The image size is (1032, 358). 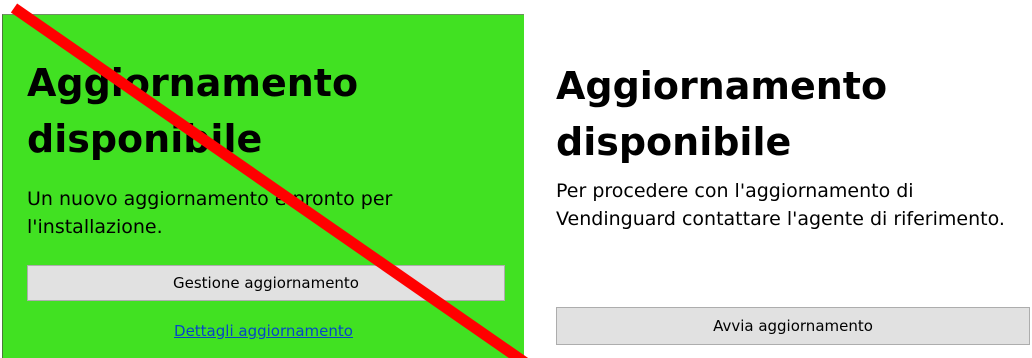 What do you see at coordinates (793, 326) in the screenshot?
I see `start-update-button: Avvia aggiornamento` at bounding box center [793, 326].